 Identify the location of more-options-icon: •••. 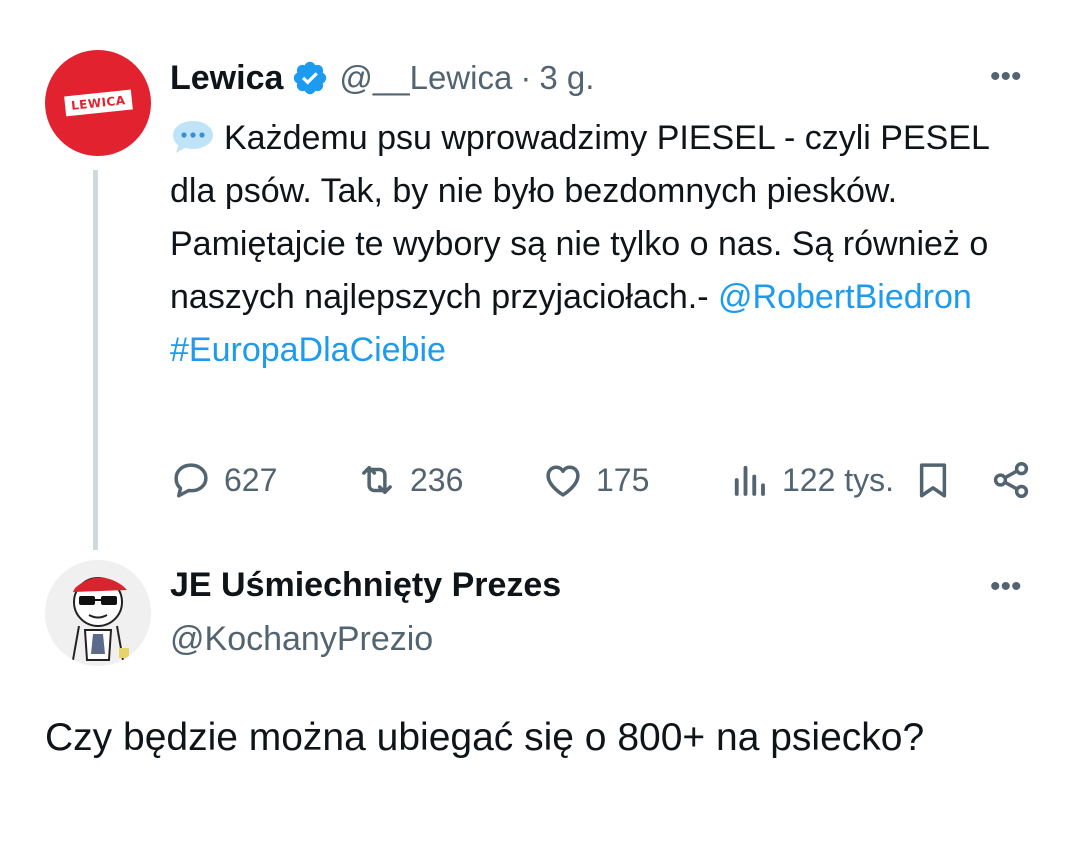
(1006, 77).